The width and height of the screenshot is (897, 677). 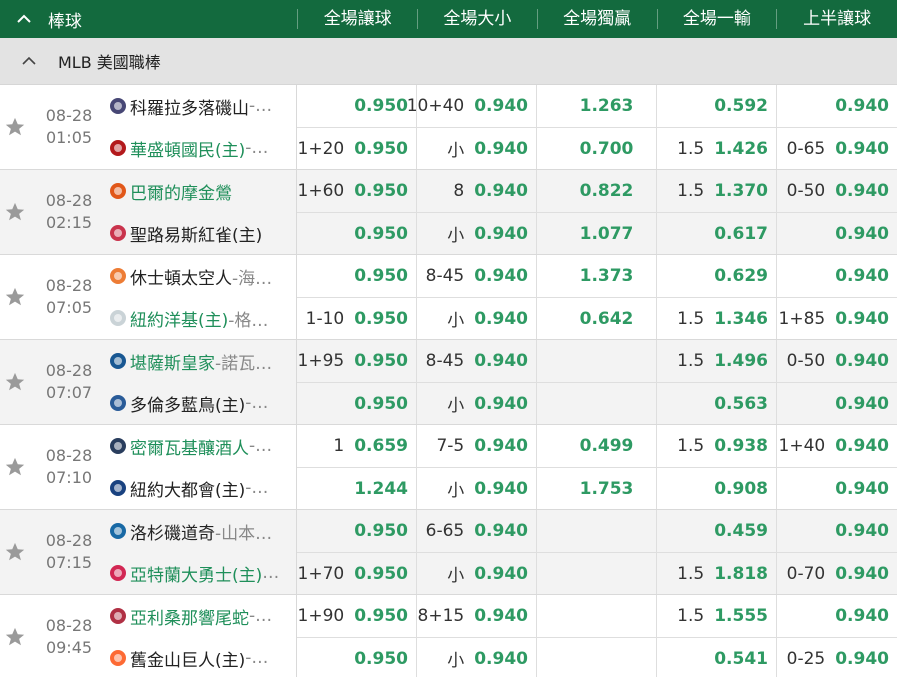 I want to click on odds-value: 0.499, so click(x=607, y=446).